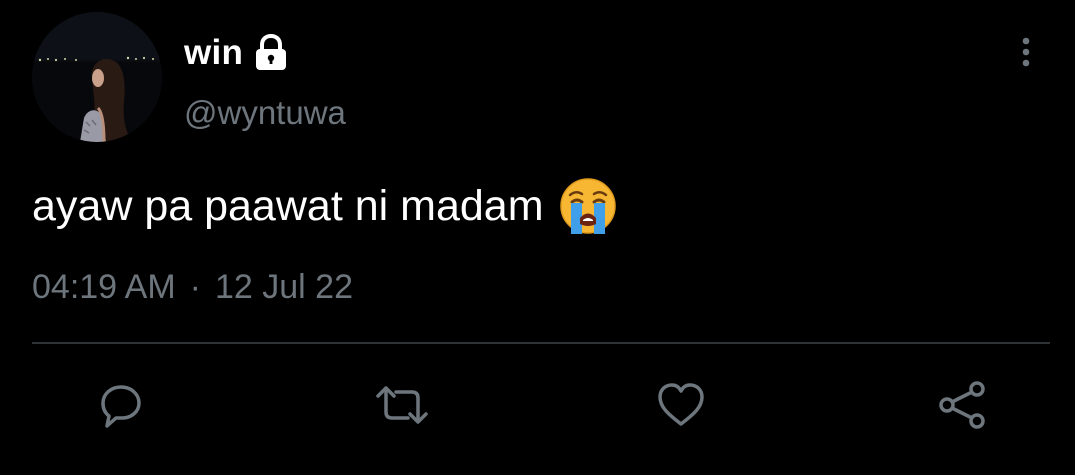  I want to click on user-handle: @wyntuwa, so click(265, 113).